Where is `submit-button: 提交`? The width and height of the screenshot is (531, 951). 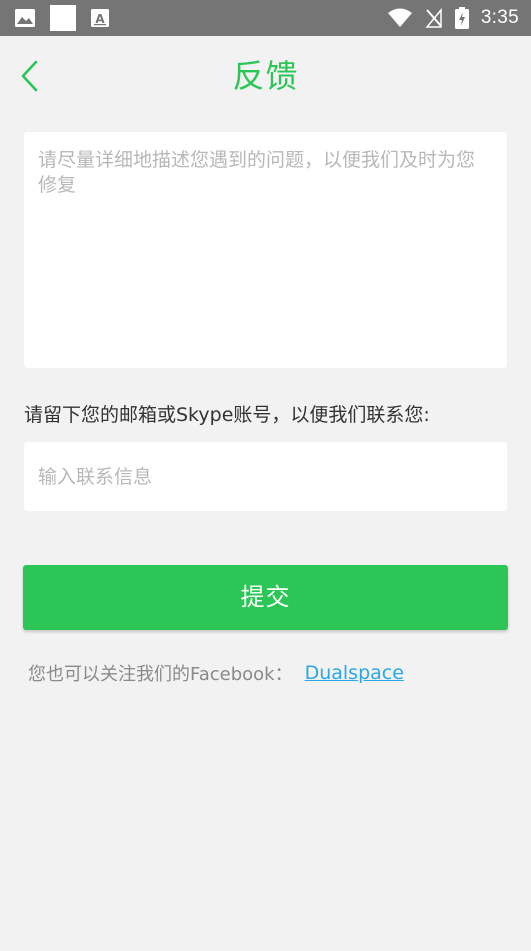
submit-button: 提交 is located at coordinates (265, 597).